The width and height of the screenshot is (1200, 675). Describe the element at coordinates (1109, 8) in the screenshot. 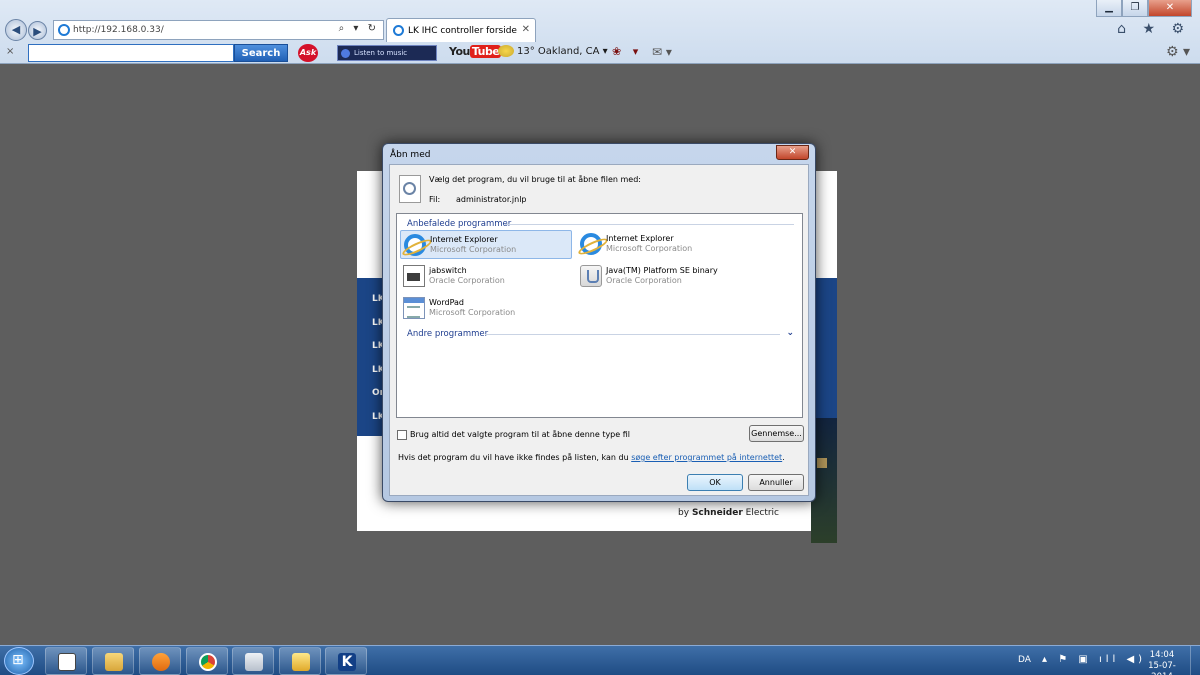

I see `minimize-button: ▁` at that location.